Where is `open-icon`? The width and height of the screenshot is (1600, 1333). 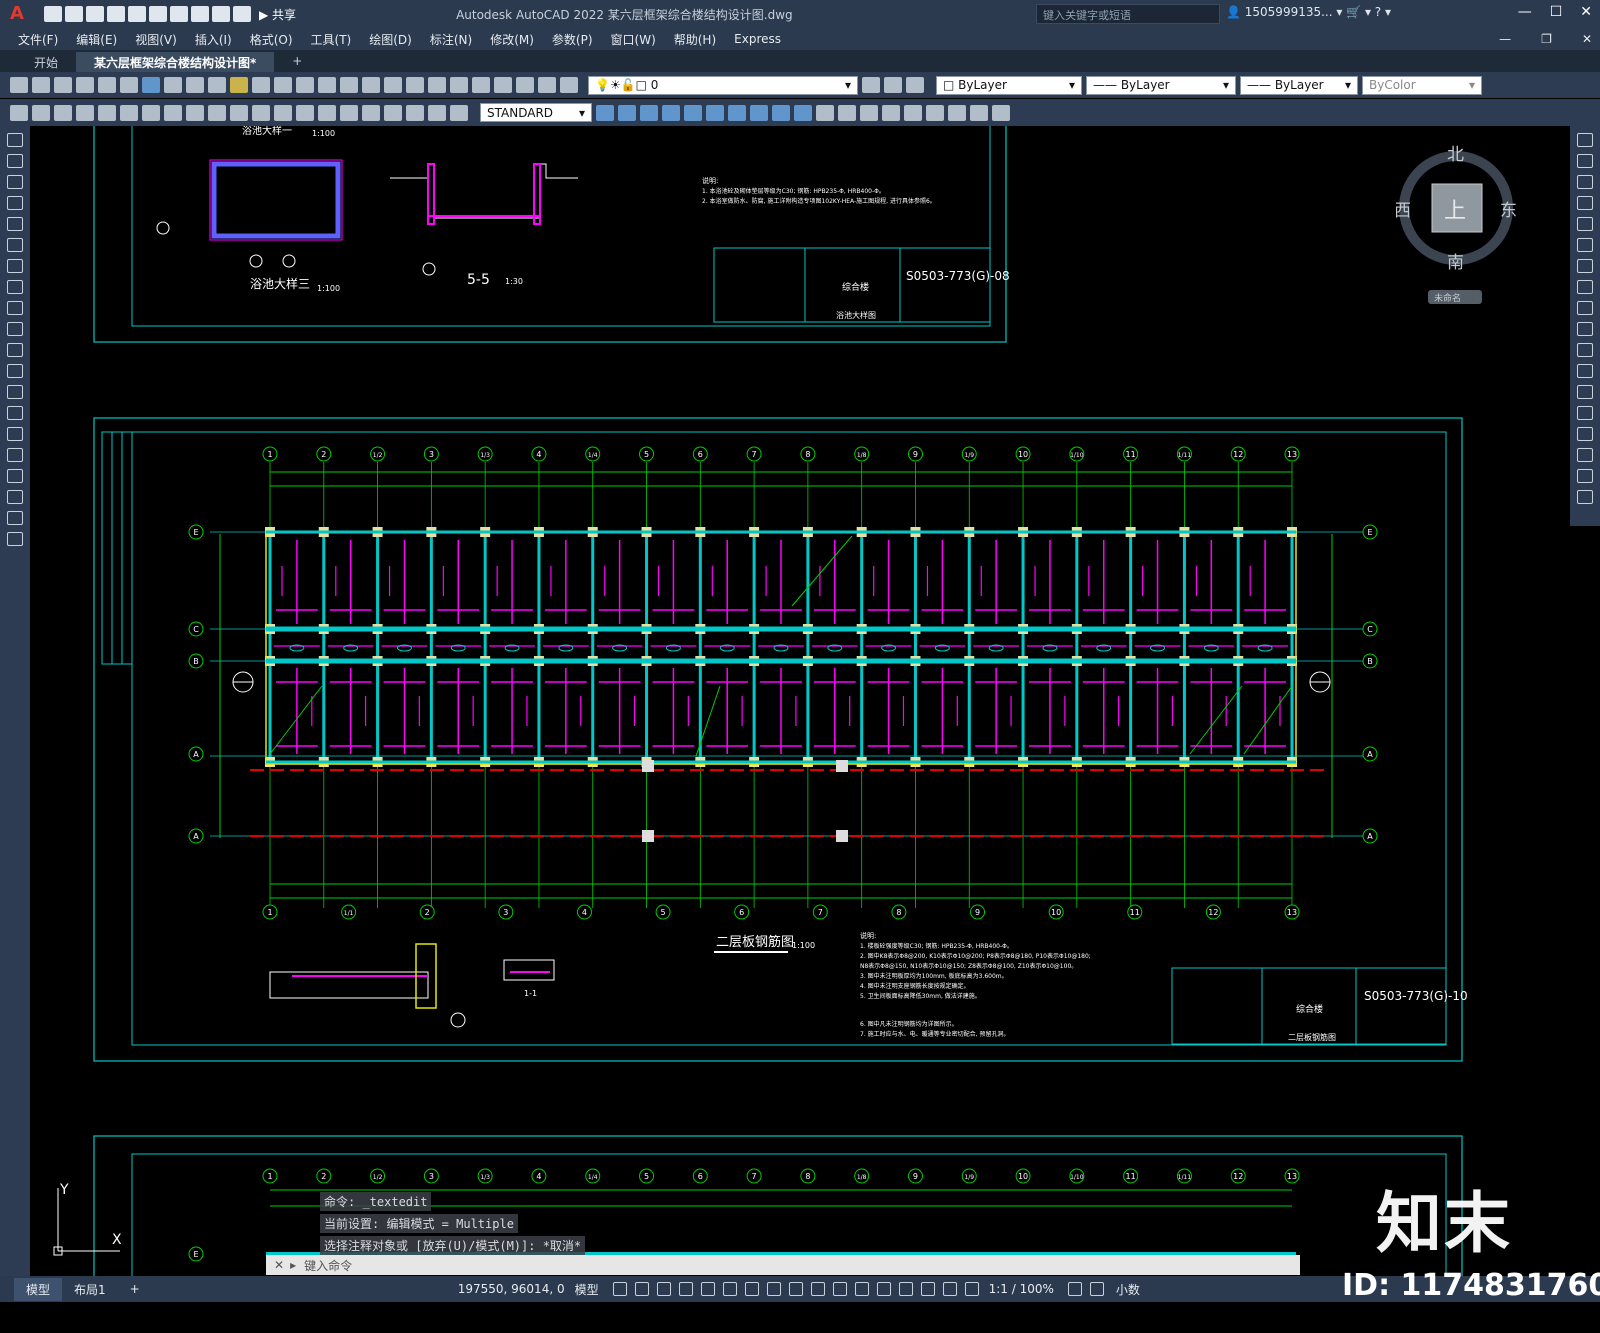 open-icon is located at coordinates (74, 14).